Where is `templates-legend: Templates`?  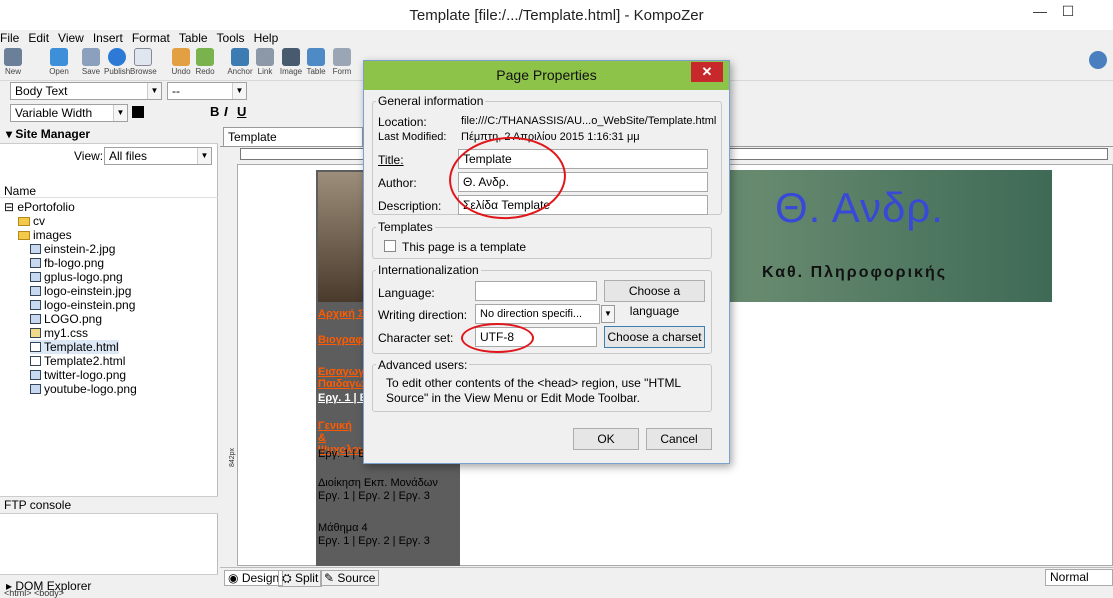
templates-legend: Templates is located at coordinates (405, 227).